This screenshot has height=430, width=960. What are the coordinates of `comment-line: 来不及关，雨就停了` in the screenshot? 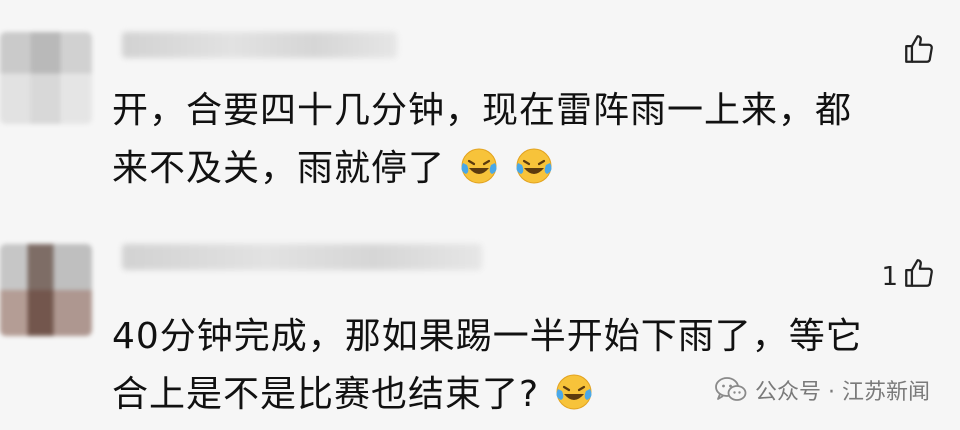 It's located at (279, 168).